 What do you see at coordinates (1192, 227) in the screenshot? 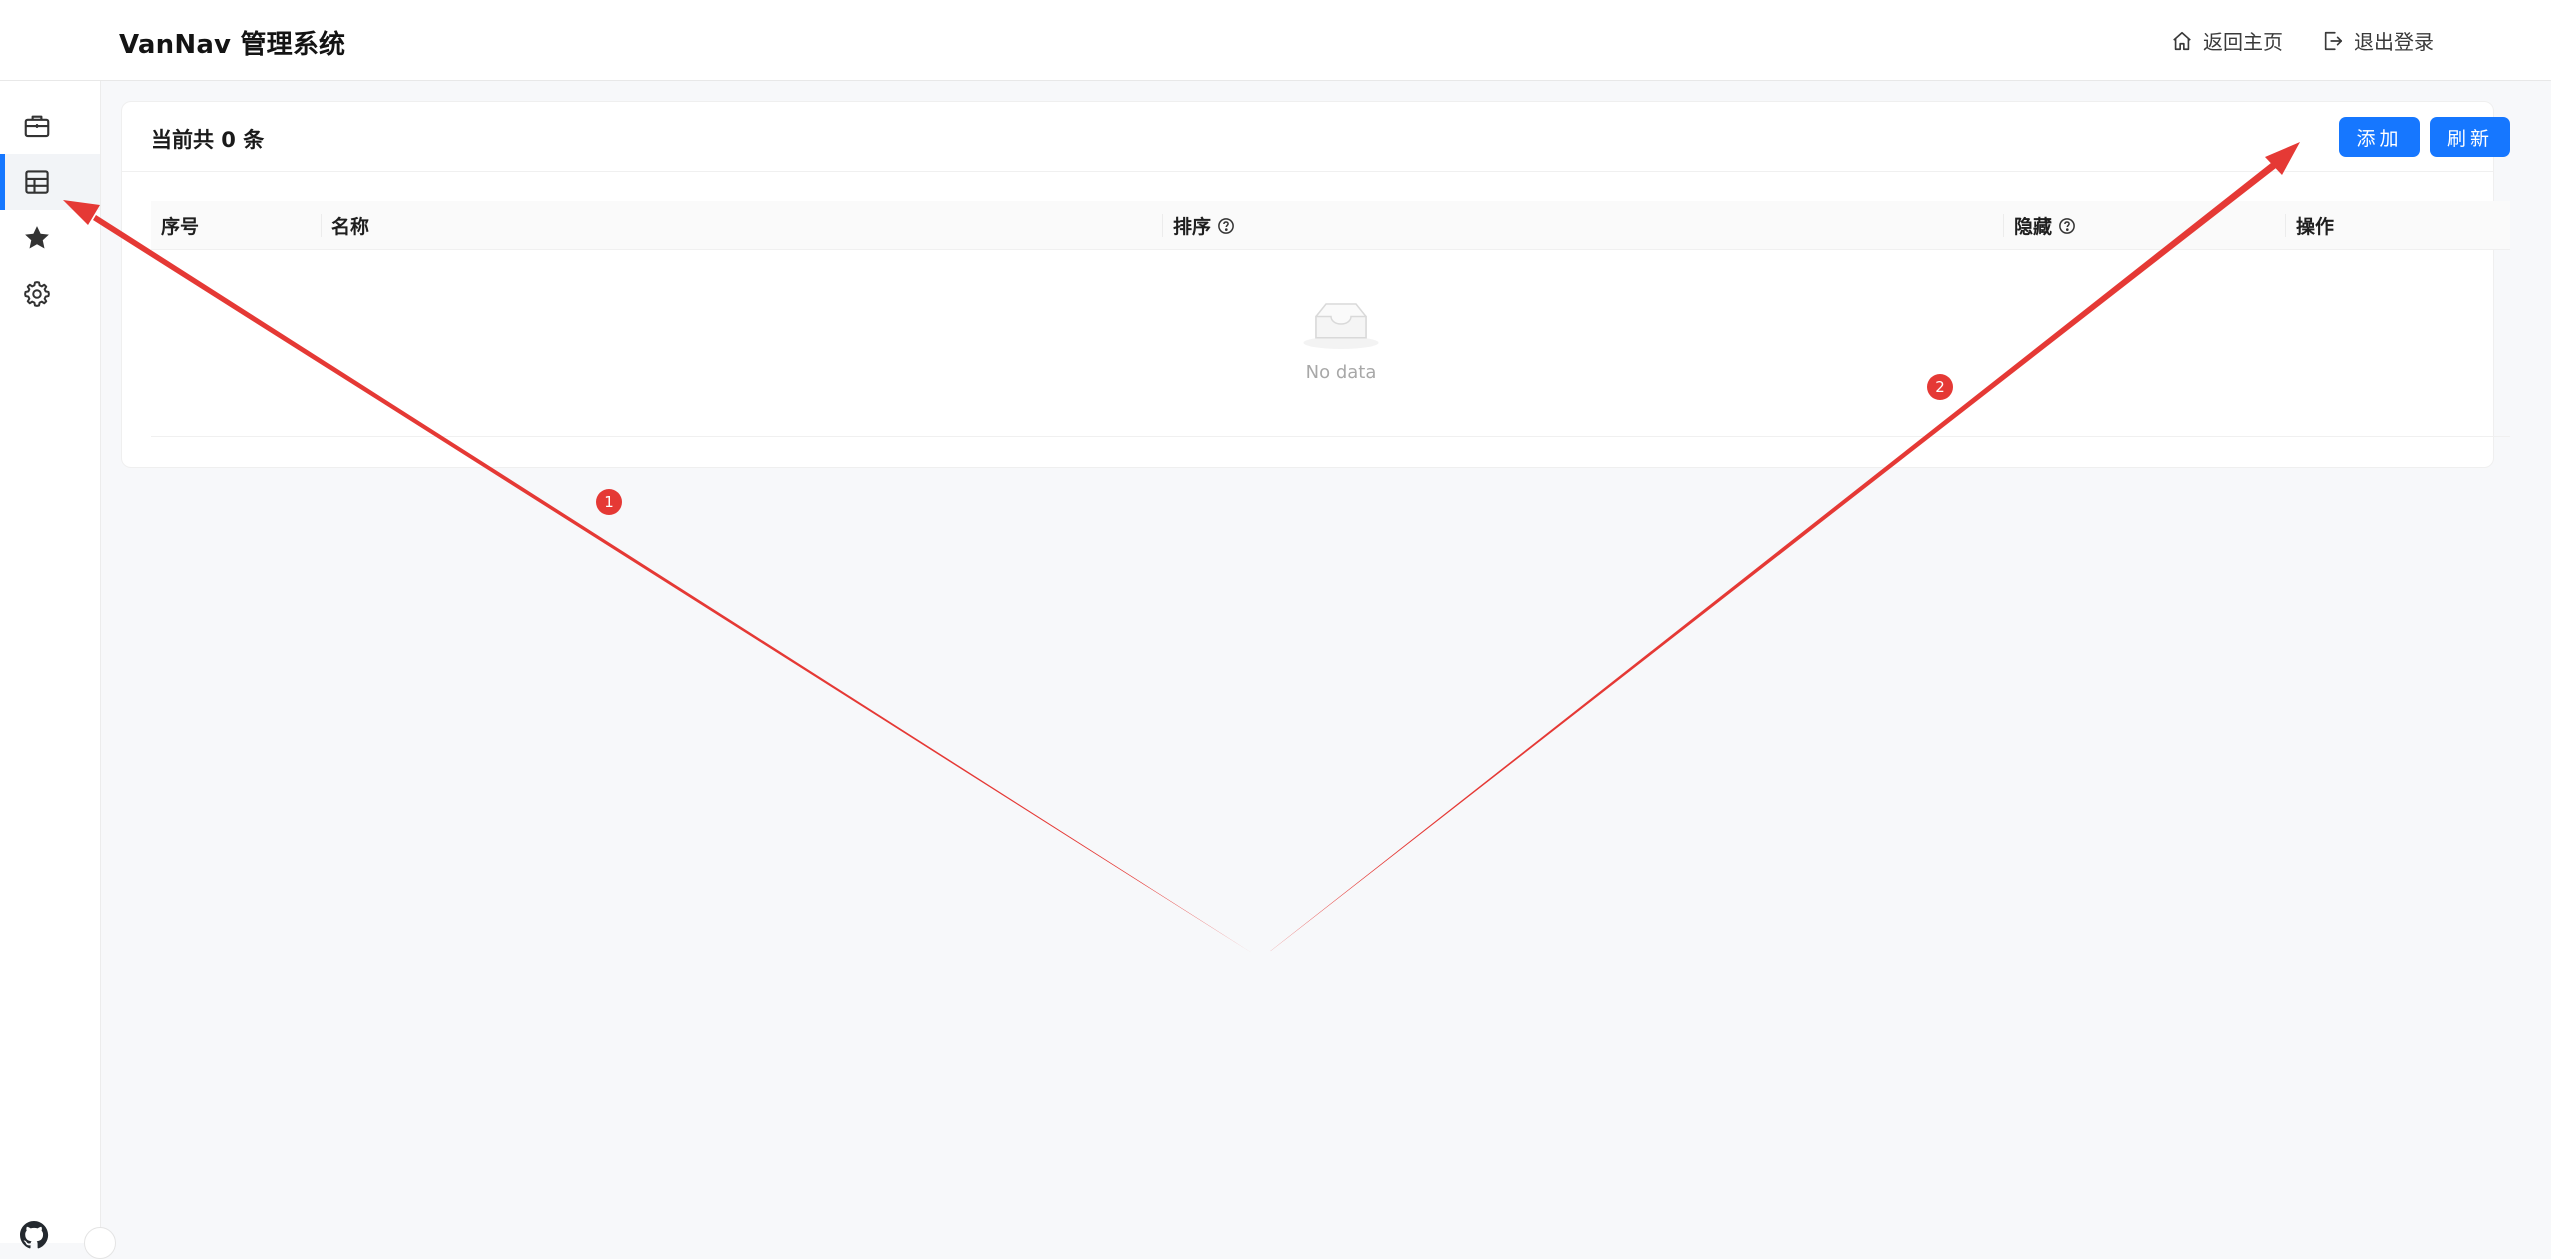
I see `column-label: 排序` at bounding box center [1192, 227].